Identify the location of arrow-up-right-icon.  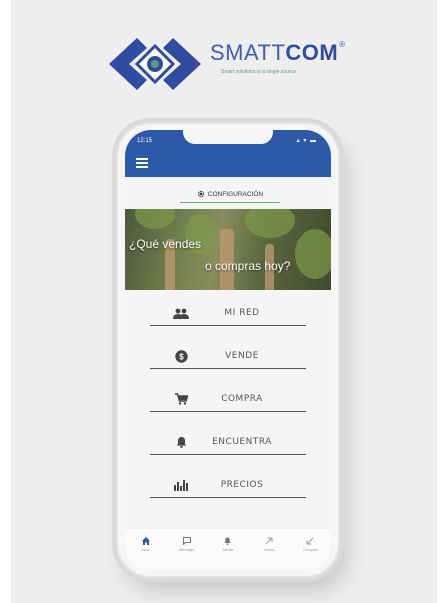
(269, 541).